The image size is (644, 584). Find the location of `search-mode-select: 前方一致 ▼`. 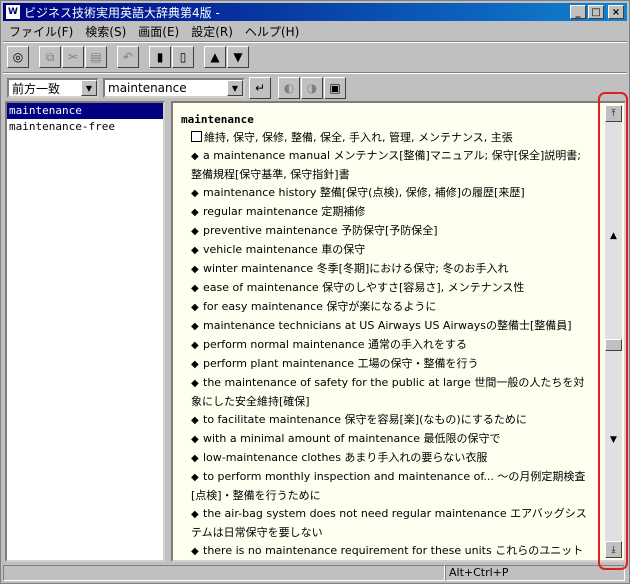

search-mode-select: 前方一致 ▼ is located at coordinates (53, 88).